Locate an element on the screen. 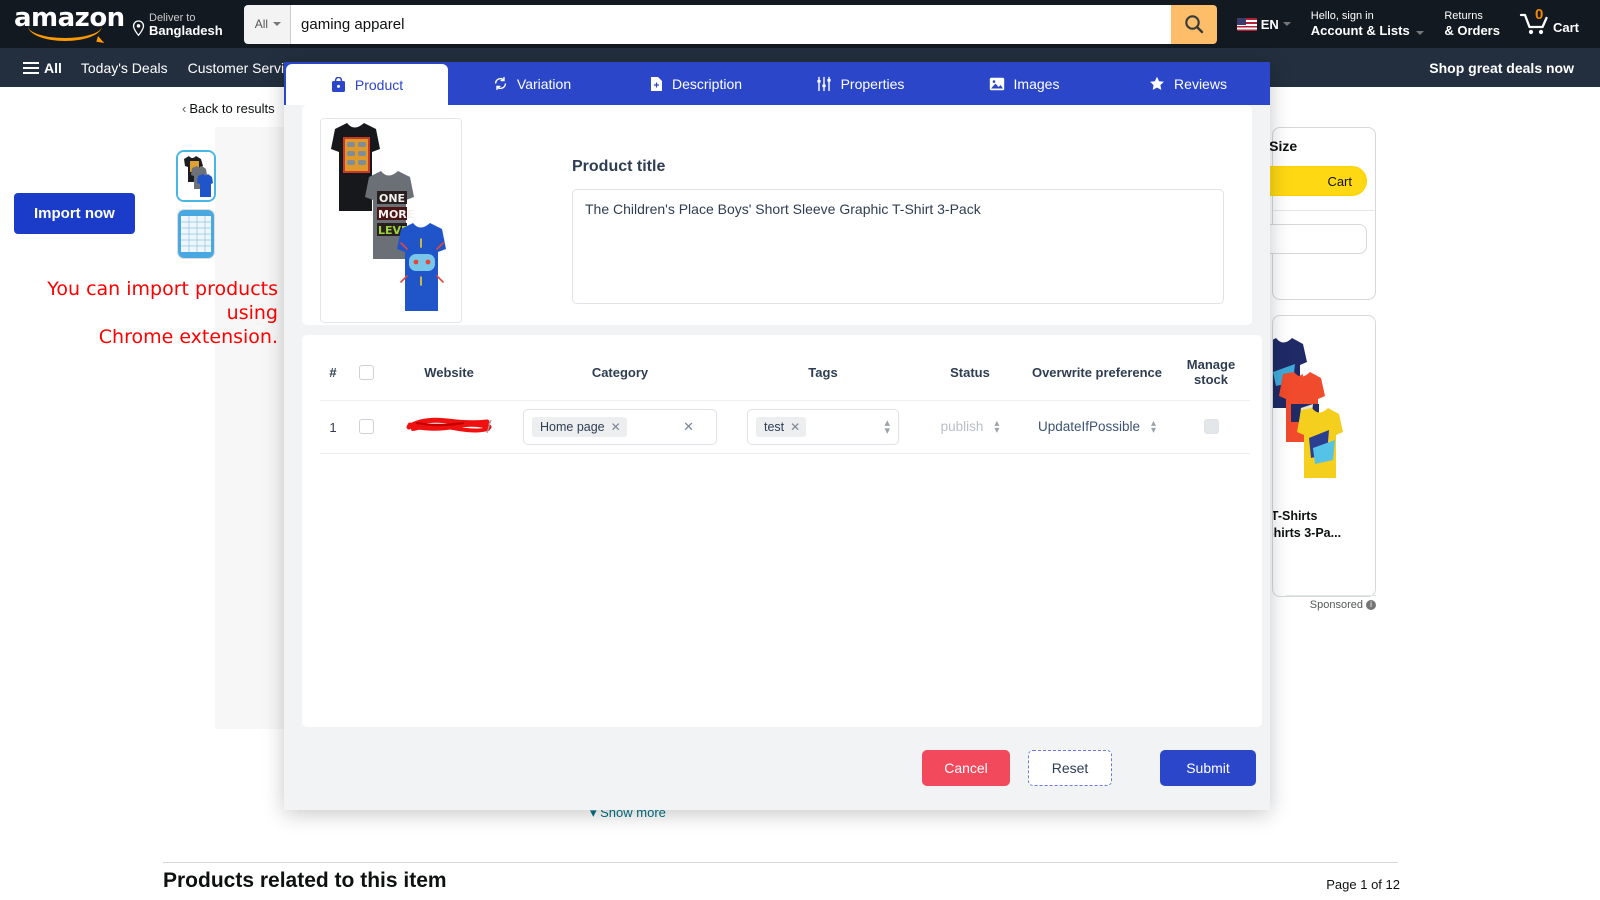 The width and height of the screenshot is (1600, 900). category-multiselect: Home page ✕ ✕ is located at coordinates (620, 427).